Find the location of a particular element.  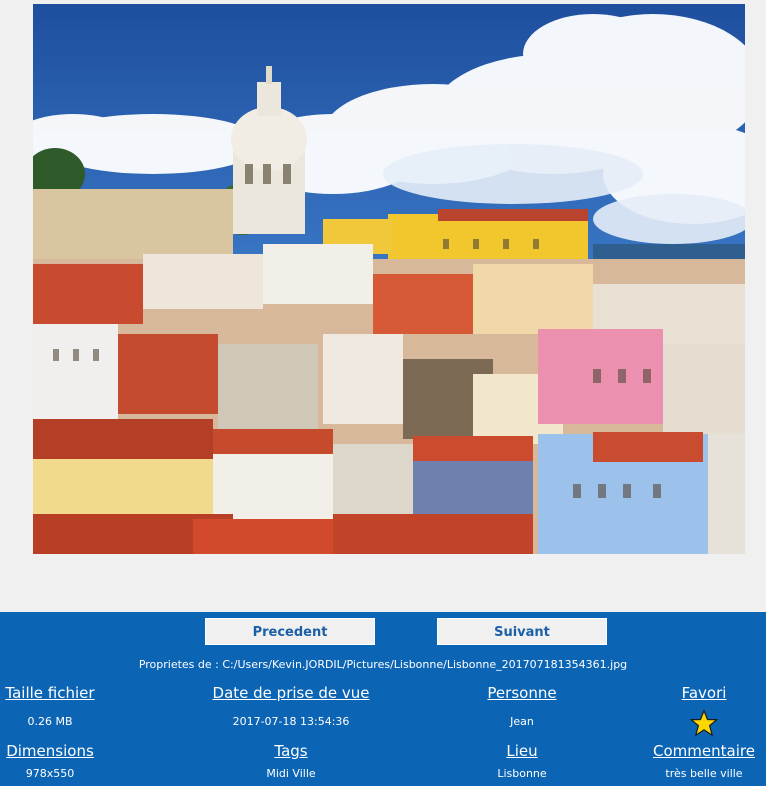

star-icon is located at coordinates (704, 723).